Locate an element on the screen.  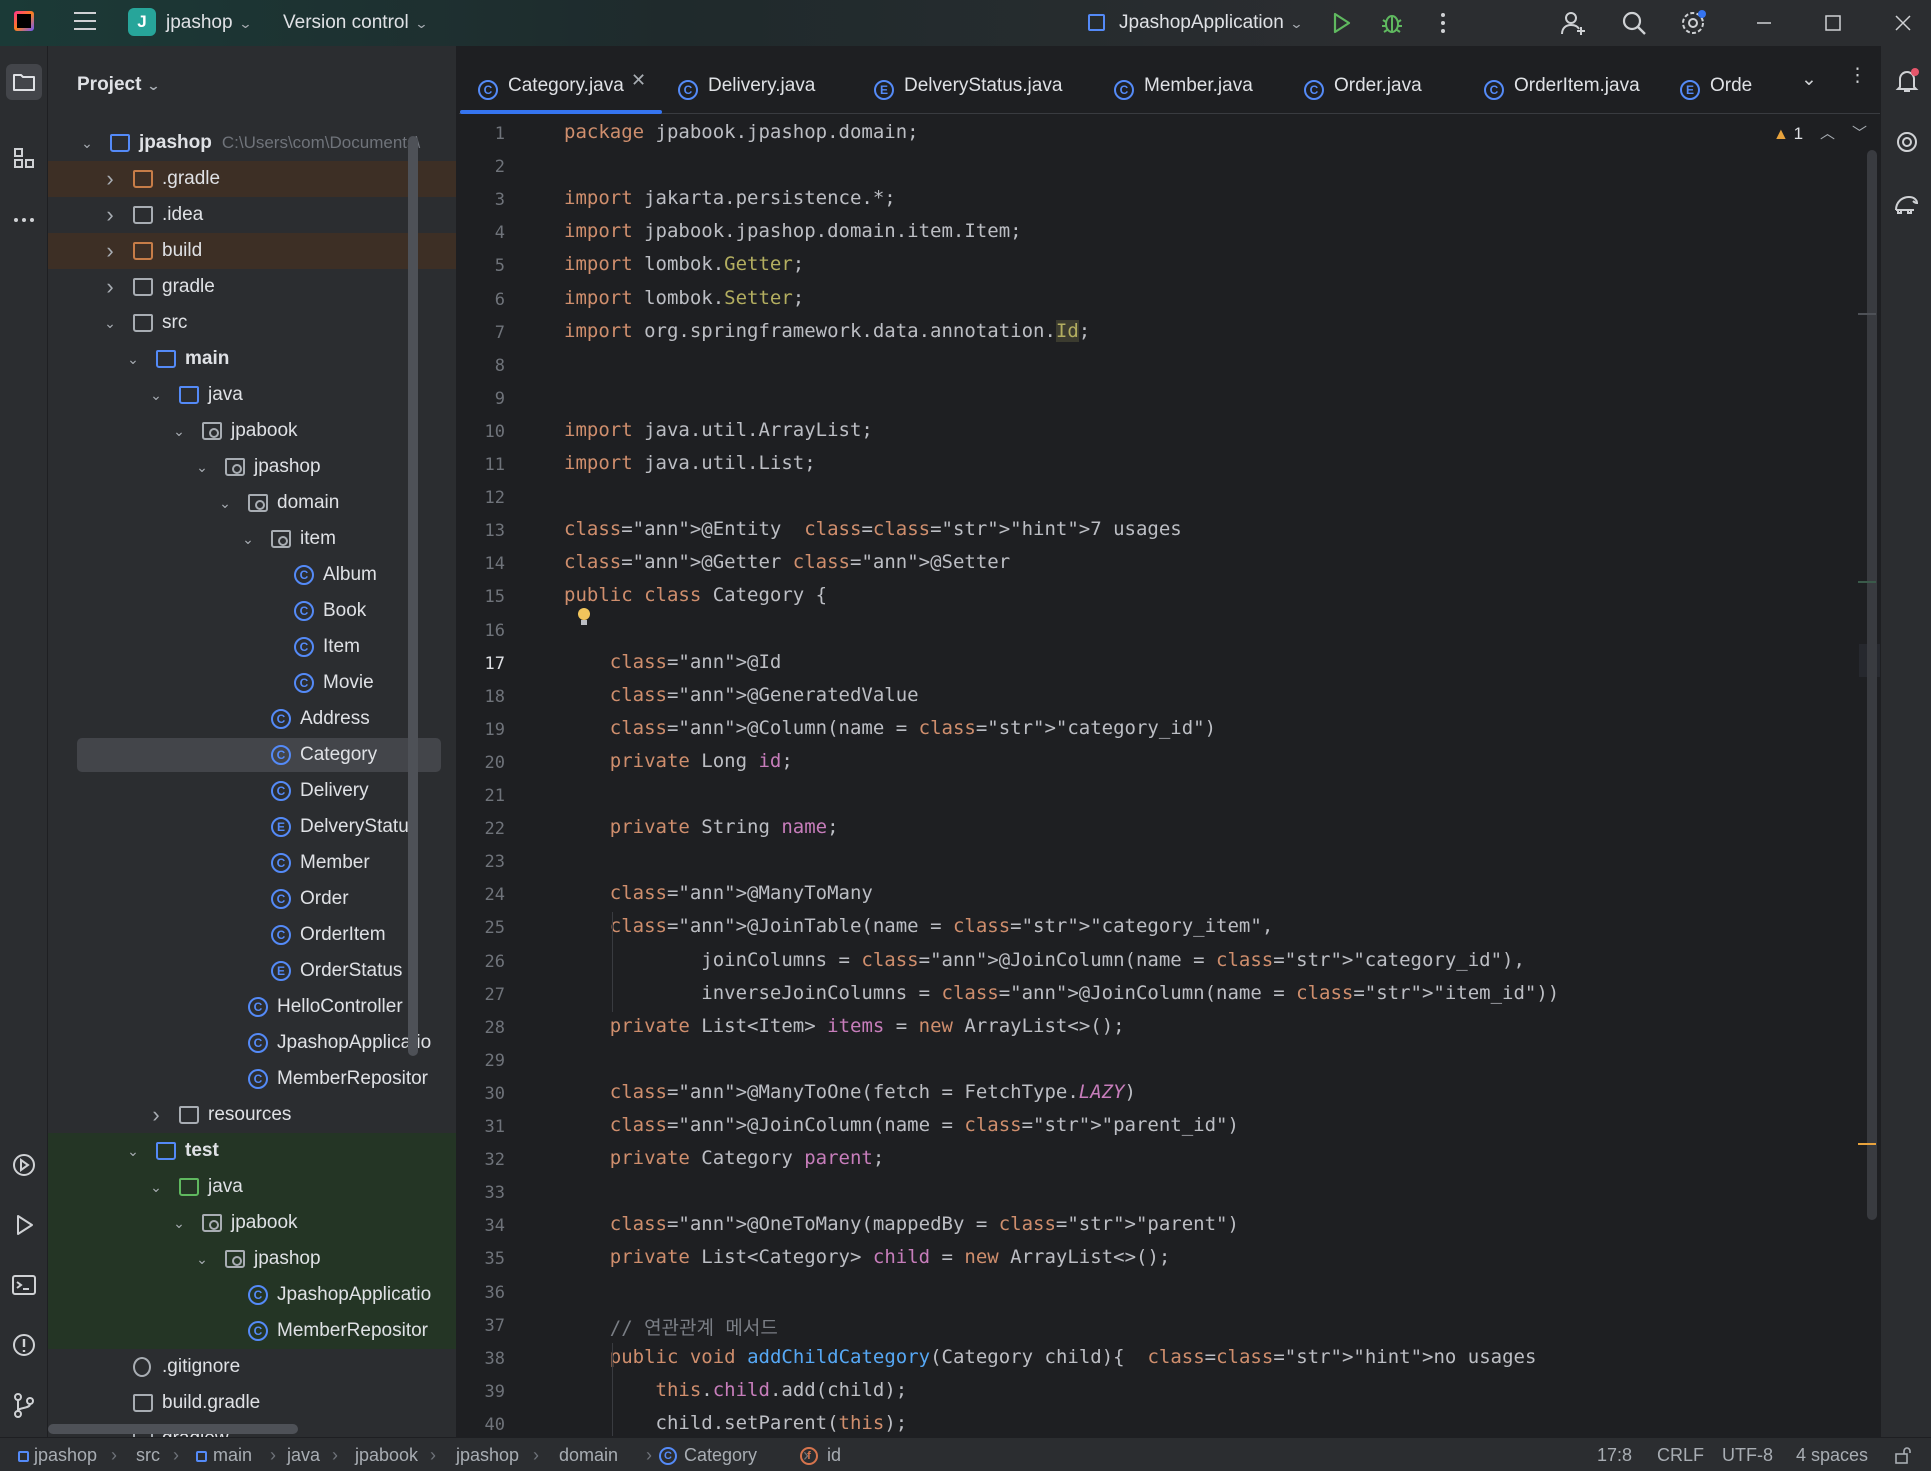
breadcrumb-jpashop: jpashop is located at coordinates (65, 1455).